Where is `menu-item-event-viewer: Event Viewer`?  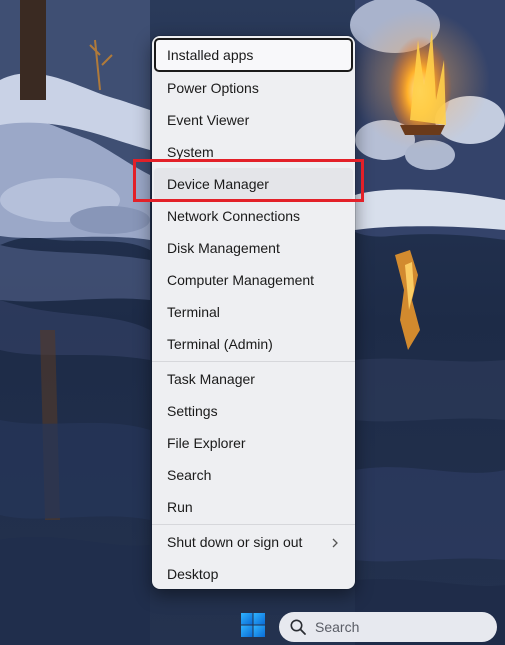
menu-item-event-viewer: Event Viewer is located at coordinates (253, 120).